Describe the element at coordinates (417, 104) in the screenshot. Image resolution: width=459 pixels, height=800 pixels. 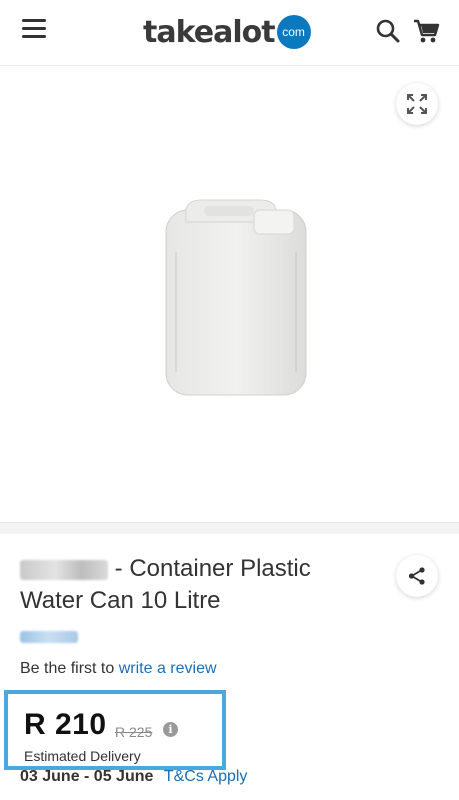
I see `expand-icon` at that location.